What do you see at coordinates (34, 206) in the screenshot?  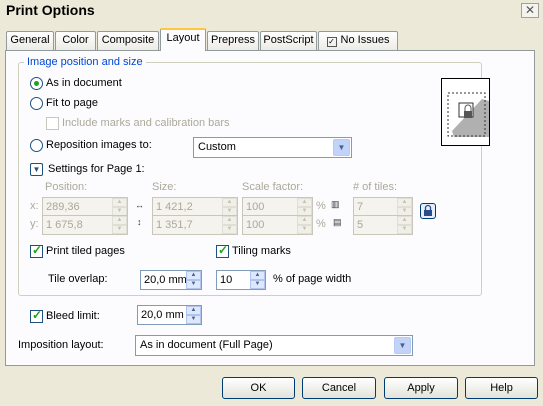 I see `x-label: x:` at bounding box center [34, 206].